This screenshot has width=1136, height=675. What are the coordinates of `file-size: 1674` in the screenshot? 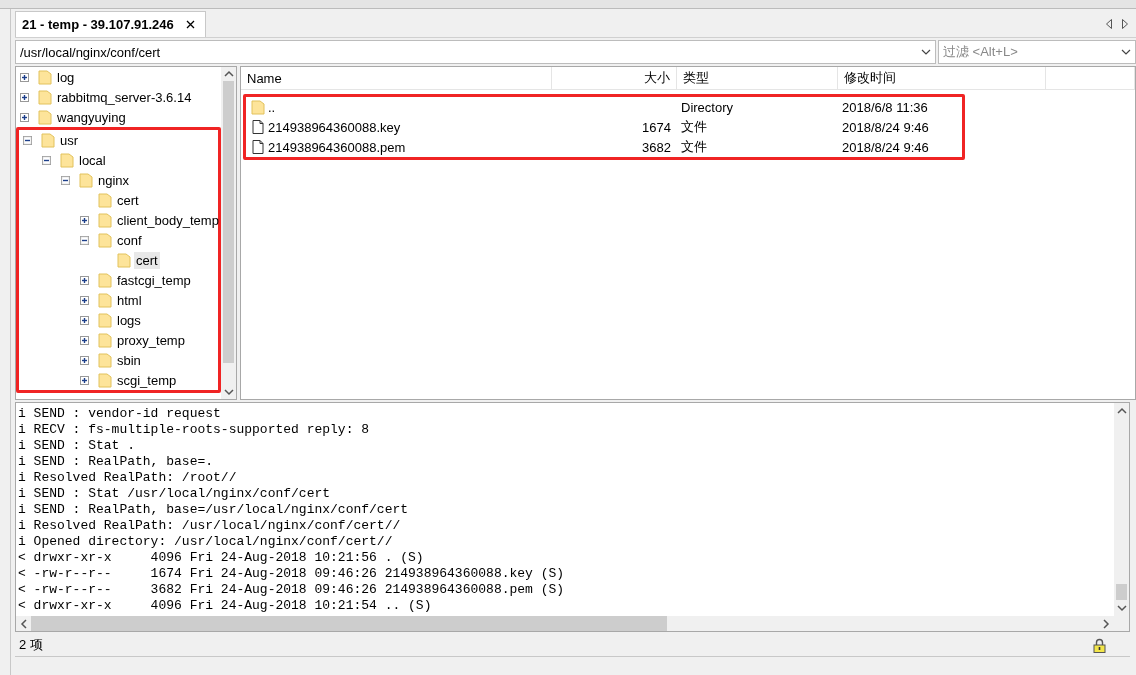 It's located at (656, 127).